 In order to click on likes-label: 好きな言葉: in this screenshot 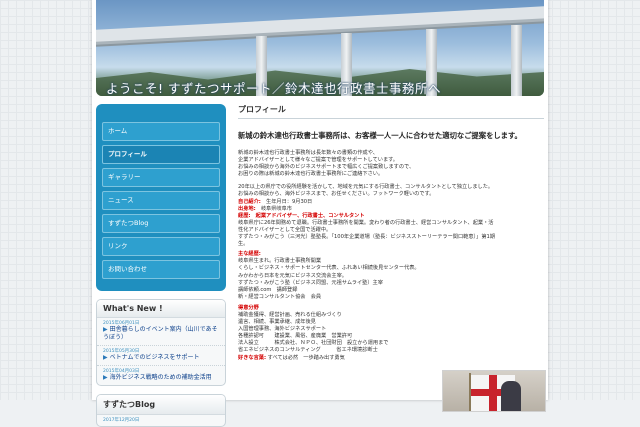, I will do `click(252, 357)`.